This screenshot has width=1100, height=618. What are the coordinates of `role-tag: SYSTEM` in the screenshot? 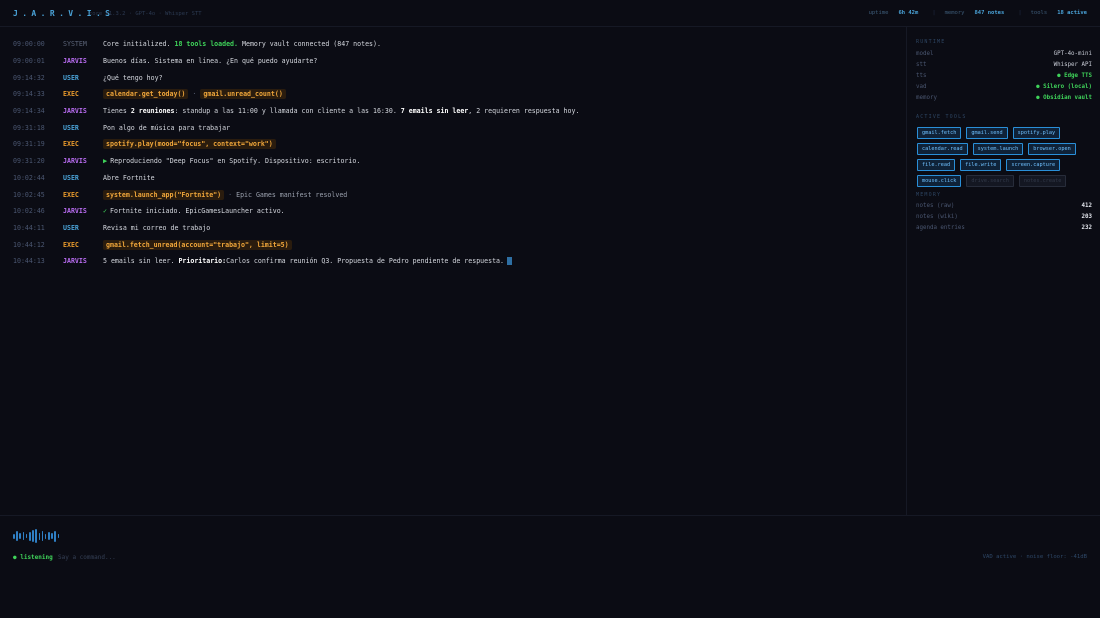 It's located at (75, 44).